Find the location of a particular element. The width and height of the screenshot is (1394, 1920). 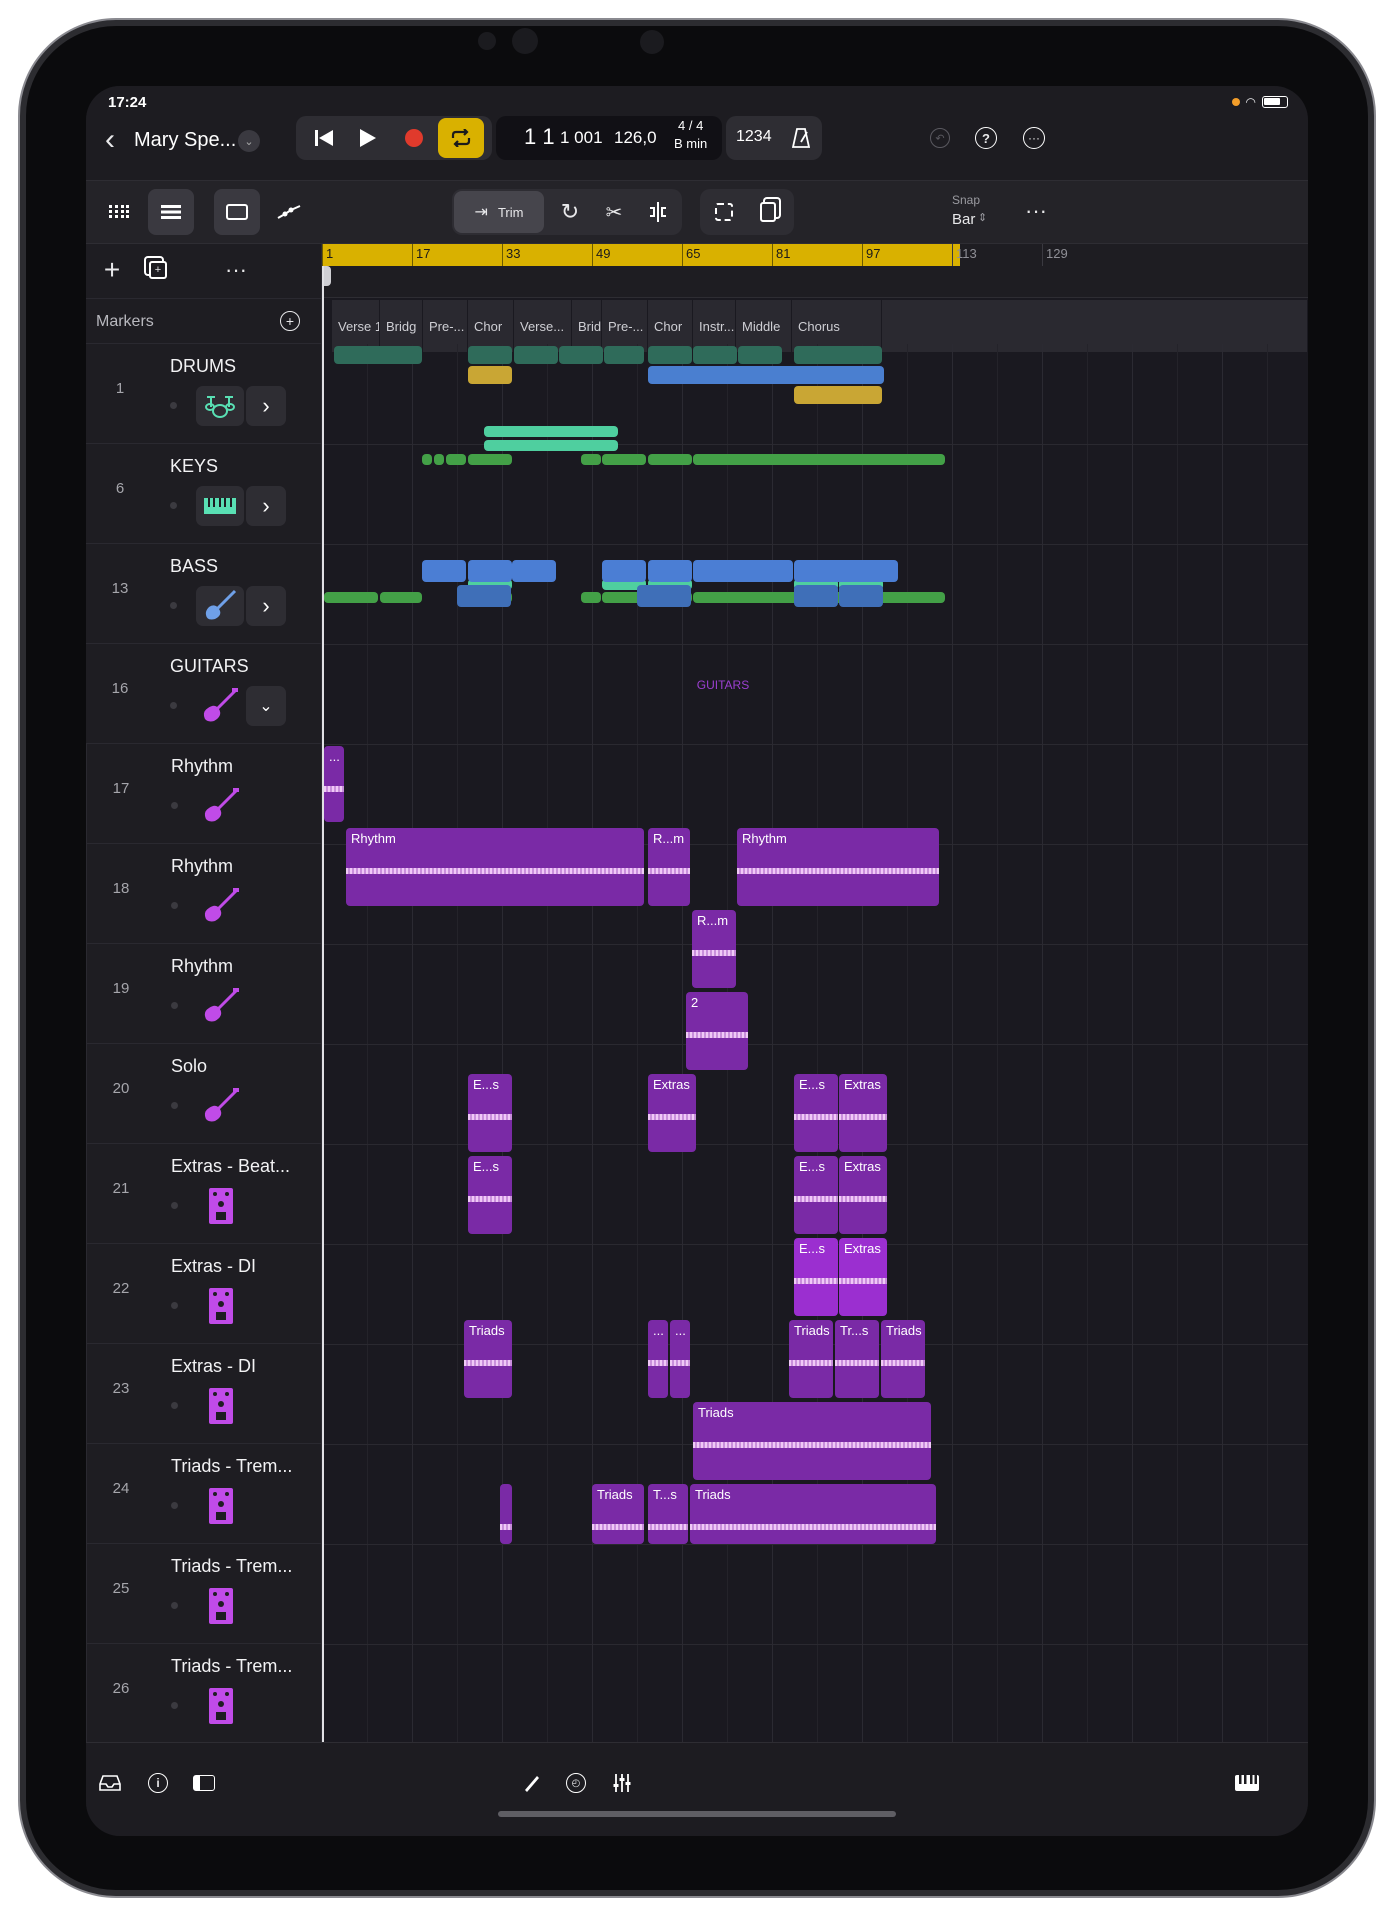

audio-region is located at coordinates (506, 1514).